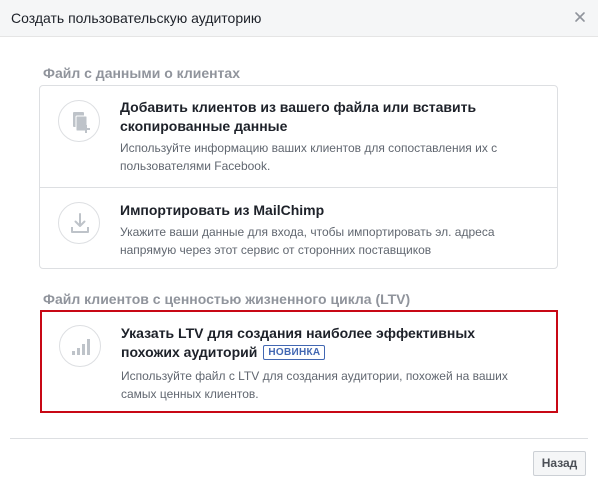 This screenshot has height=487, width=598. I want to click on import-icon, so click(79, 223).